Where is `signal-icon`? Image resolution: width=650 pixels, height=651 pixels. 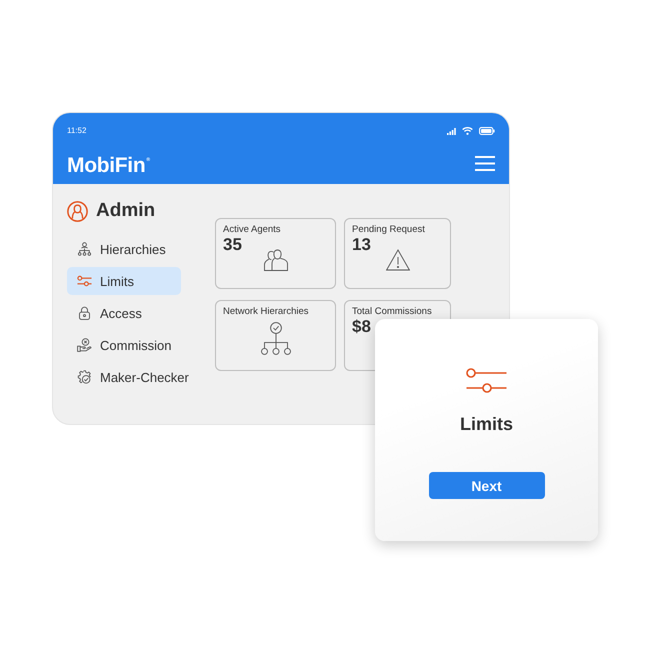
signal-icon is located at coordinates (451, 131).